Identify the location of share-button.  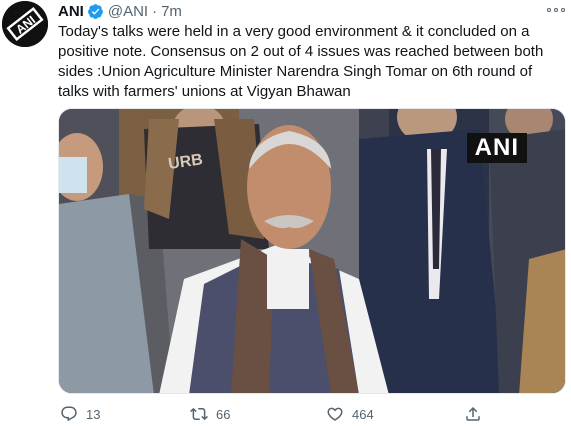
(473, 414).